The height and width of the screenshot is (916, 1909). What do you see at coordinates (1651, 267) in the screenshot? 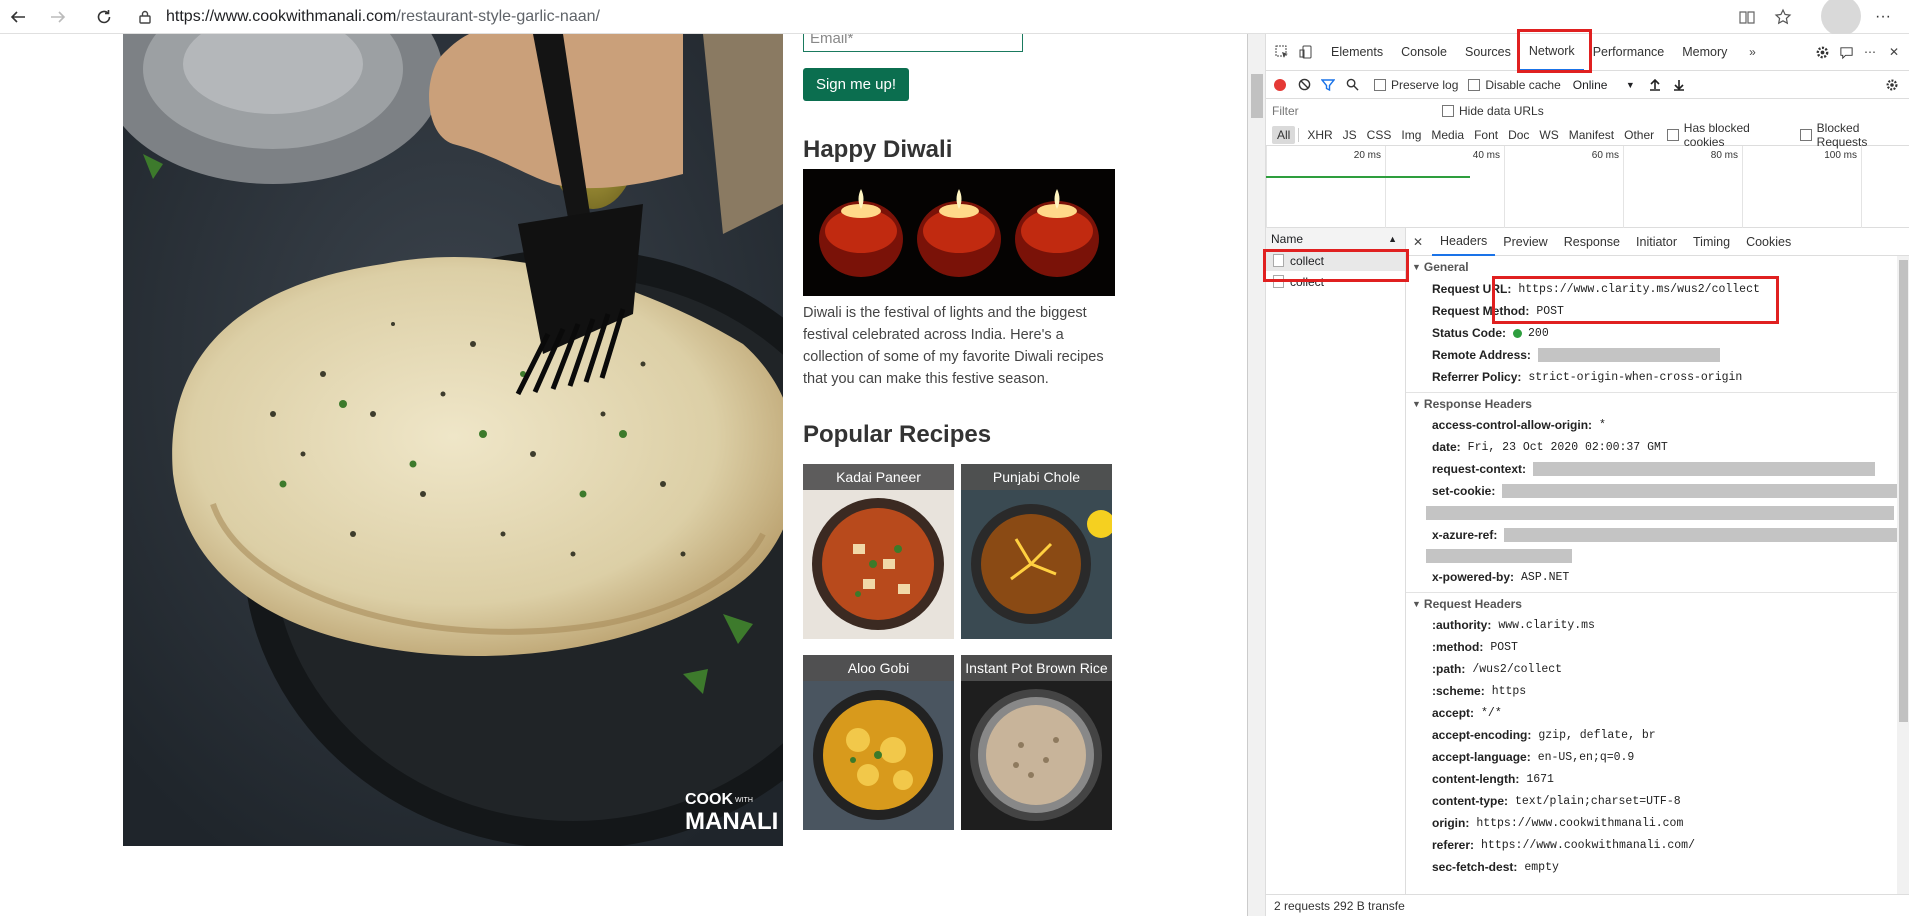
I see `general-section-header: ▼ General` at bounding box center [1651, 267].